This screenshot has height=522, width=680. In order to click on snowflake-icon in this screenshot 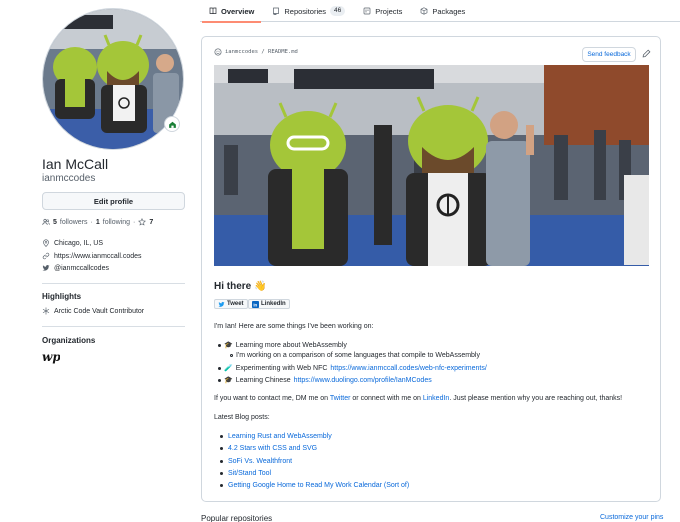, I will do `click(46, 311)`.